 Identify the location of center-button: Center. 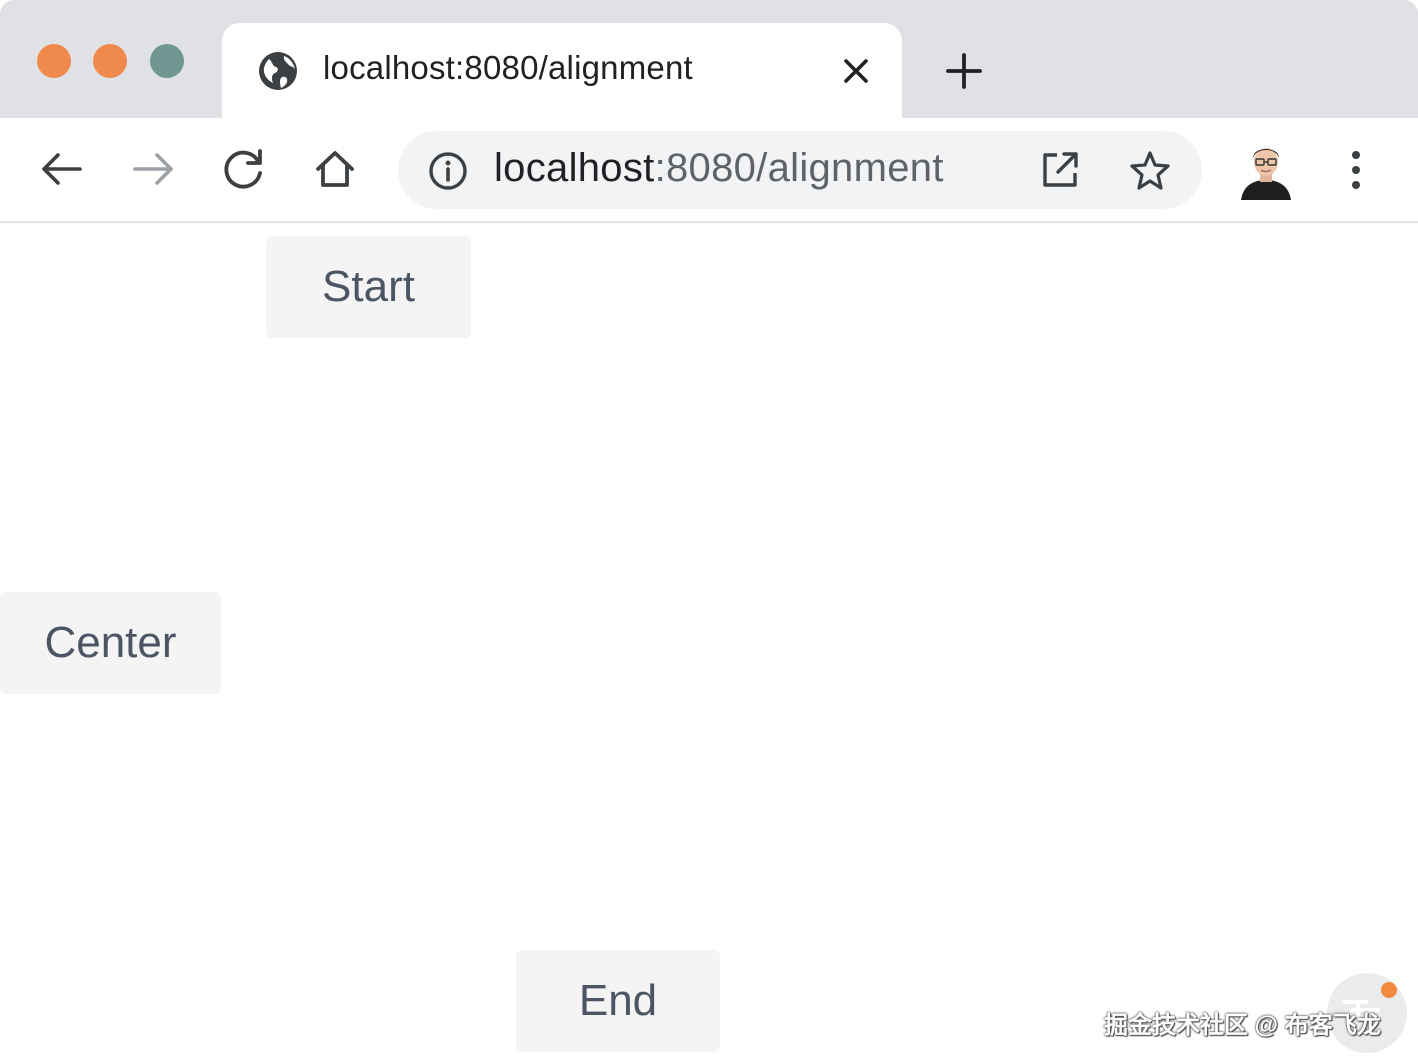
(110, 643).